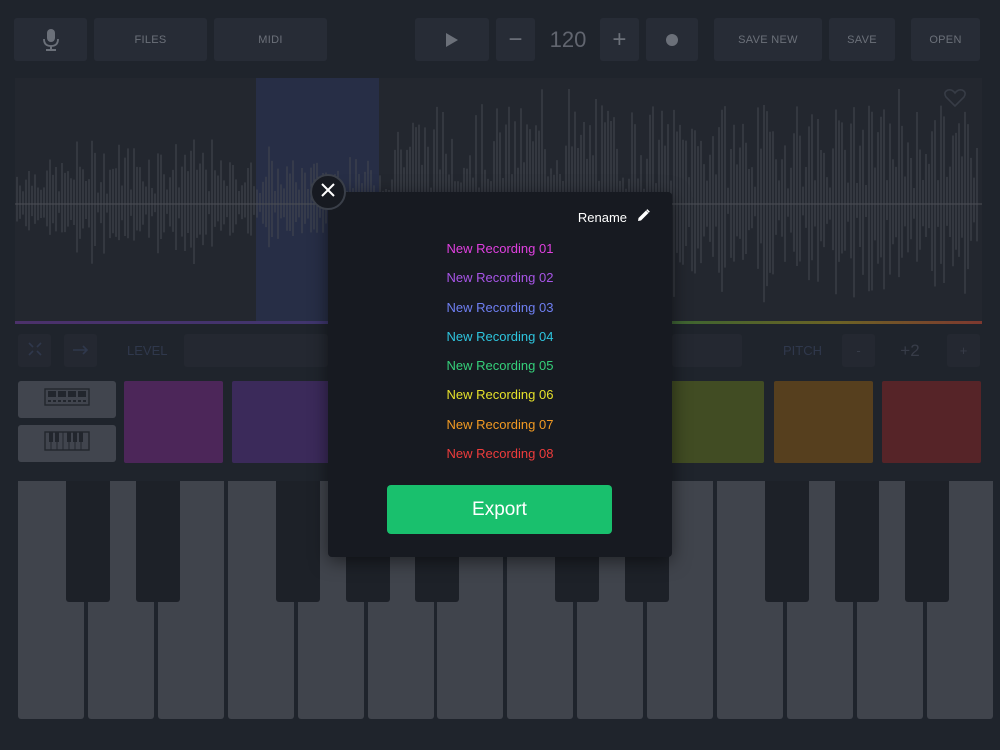 This screenshot has width=1000, height=750. What do you see at coordinates (500, 284) in the screenshot?
I see `recording-item: New Recording 02` at bounding box center [500, 284].